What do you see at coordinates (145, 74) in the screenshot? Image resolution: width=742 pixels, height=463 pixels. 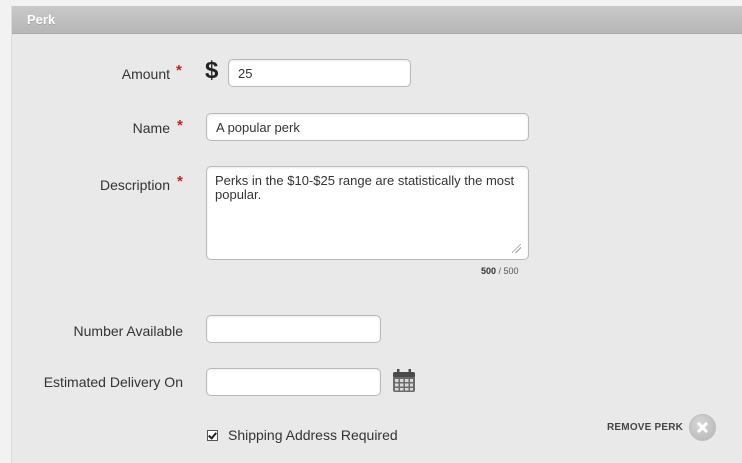 I see `amount-label: Amount` at bounding box center [145, 74].